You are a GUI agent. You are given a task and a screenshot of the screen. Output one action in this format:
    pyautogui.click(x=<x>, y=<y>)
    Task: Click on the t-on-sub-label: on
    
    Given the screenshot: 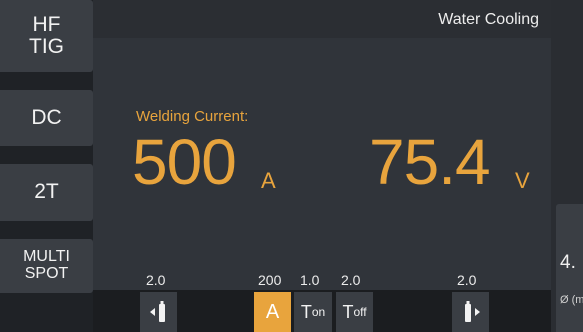 What is the action you would take?
    pyautogui.click(x=318, y=312)
    